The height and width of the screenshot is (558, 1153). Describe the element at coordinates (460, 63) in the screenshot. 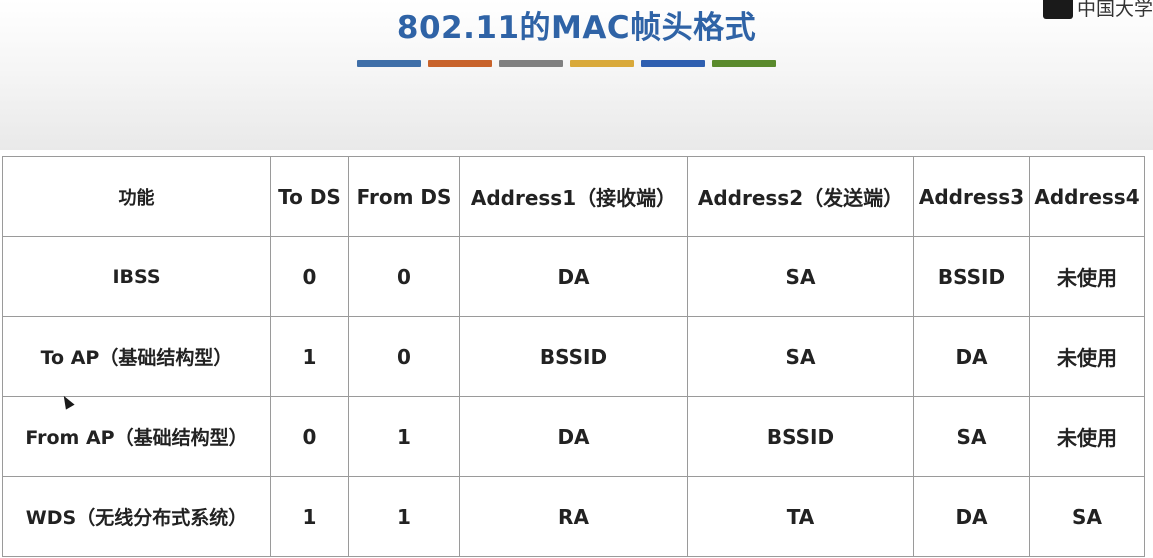

I see `color-bar-orange` at that location.